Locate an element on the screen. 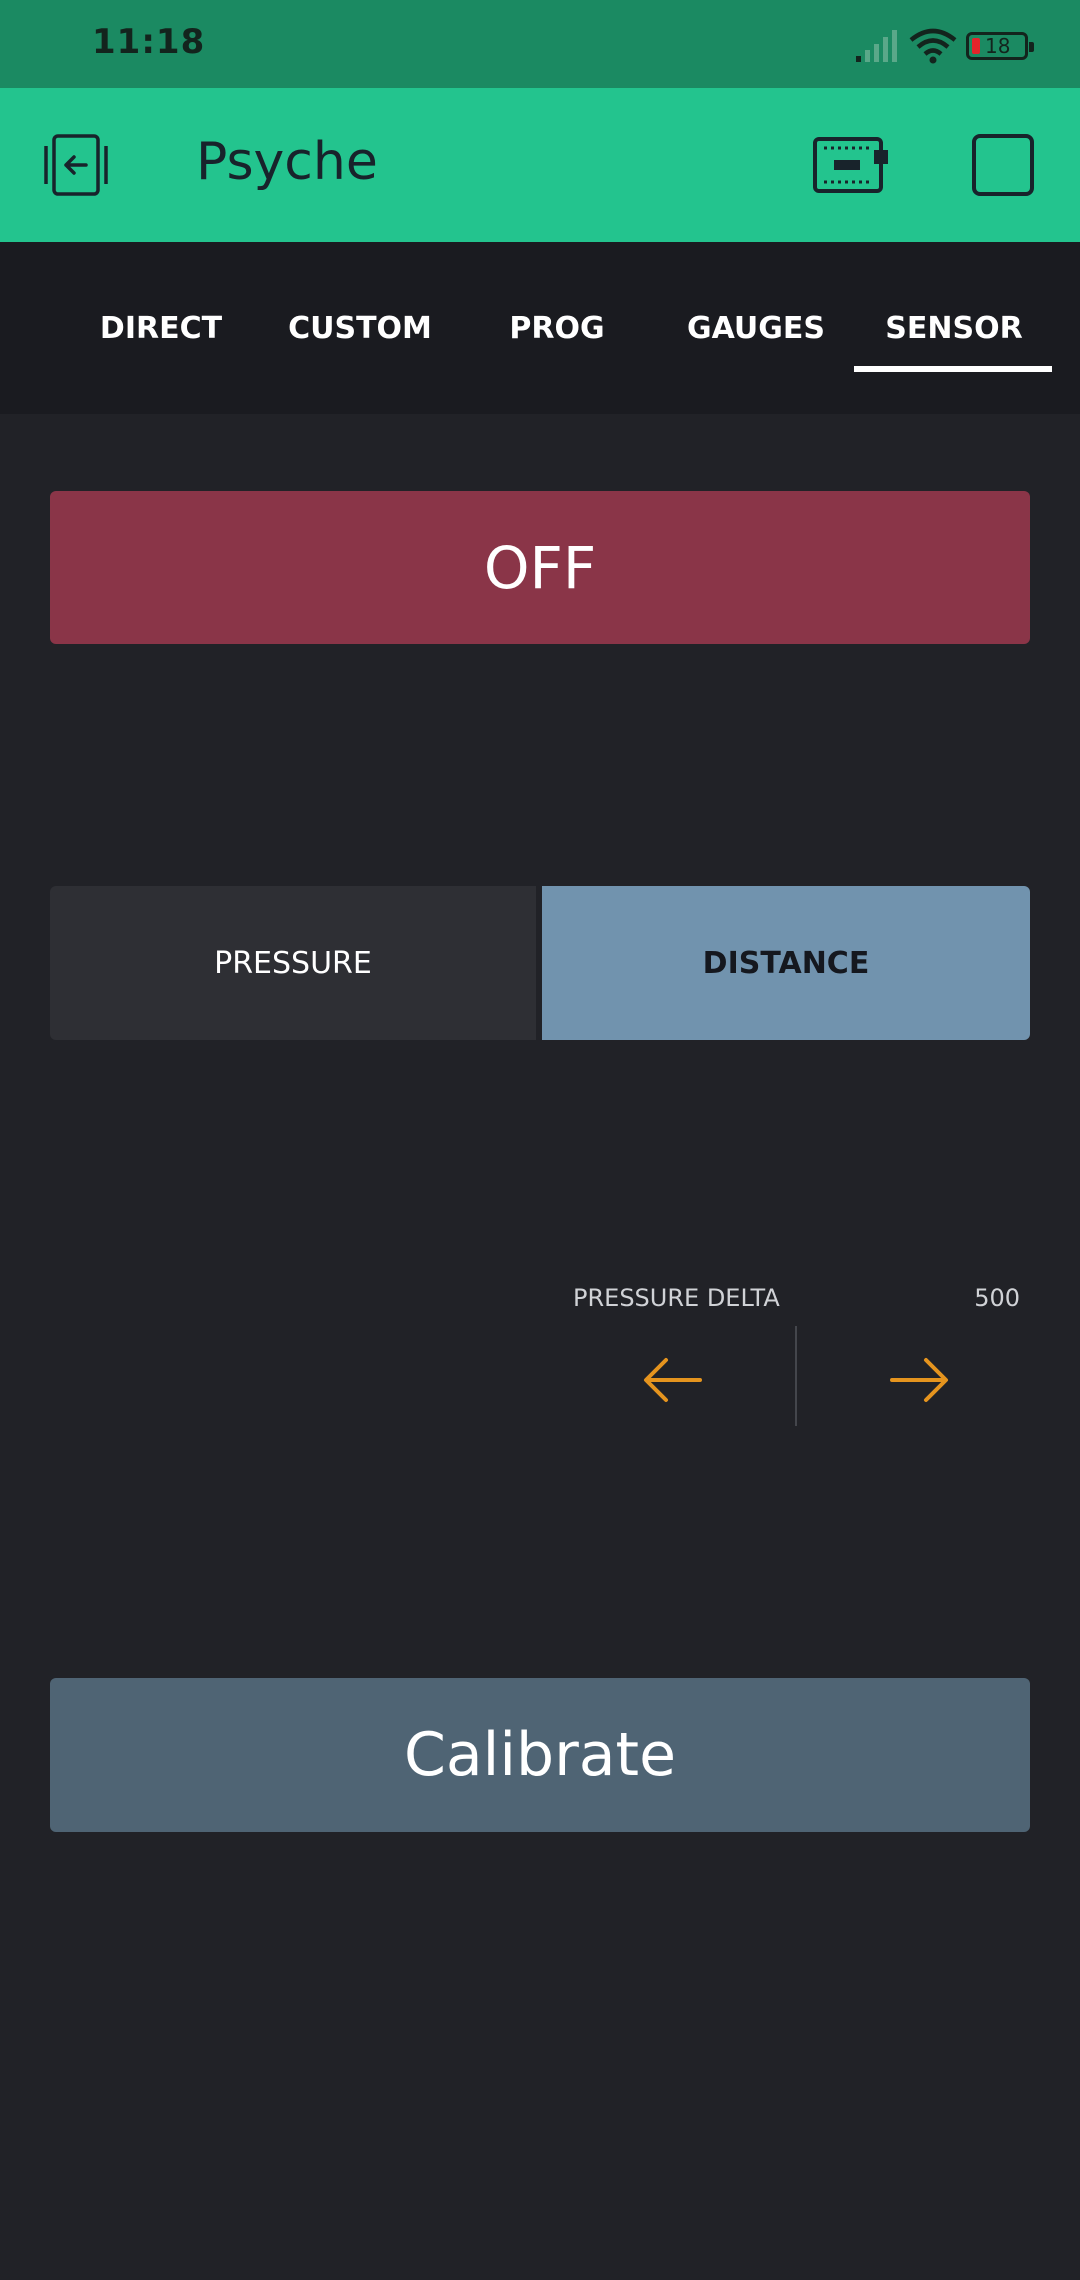 This screenshot has height=2280, width=1080. active-tab-indicator is located at coordinates (953, 369).